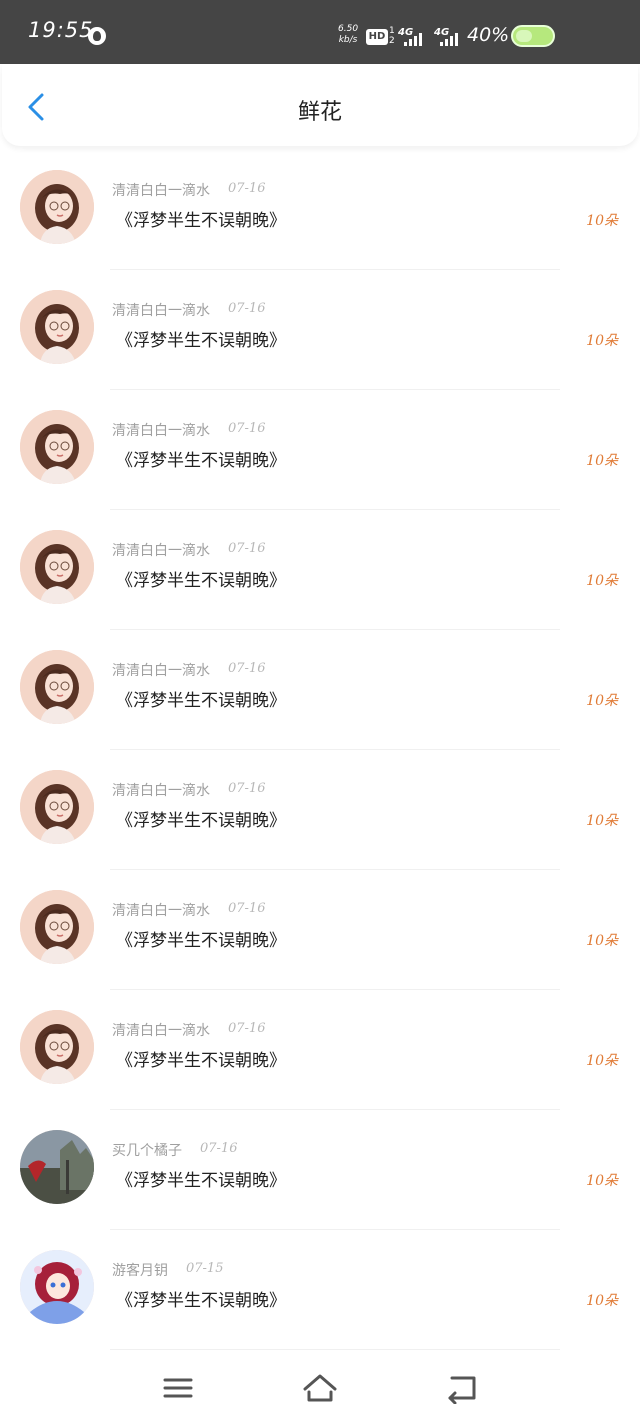 The image size is (640, 1427). I want to click on battery-icon, so click(533, 36).